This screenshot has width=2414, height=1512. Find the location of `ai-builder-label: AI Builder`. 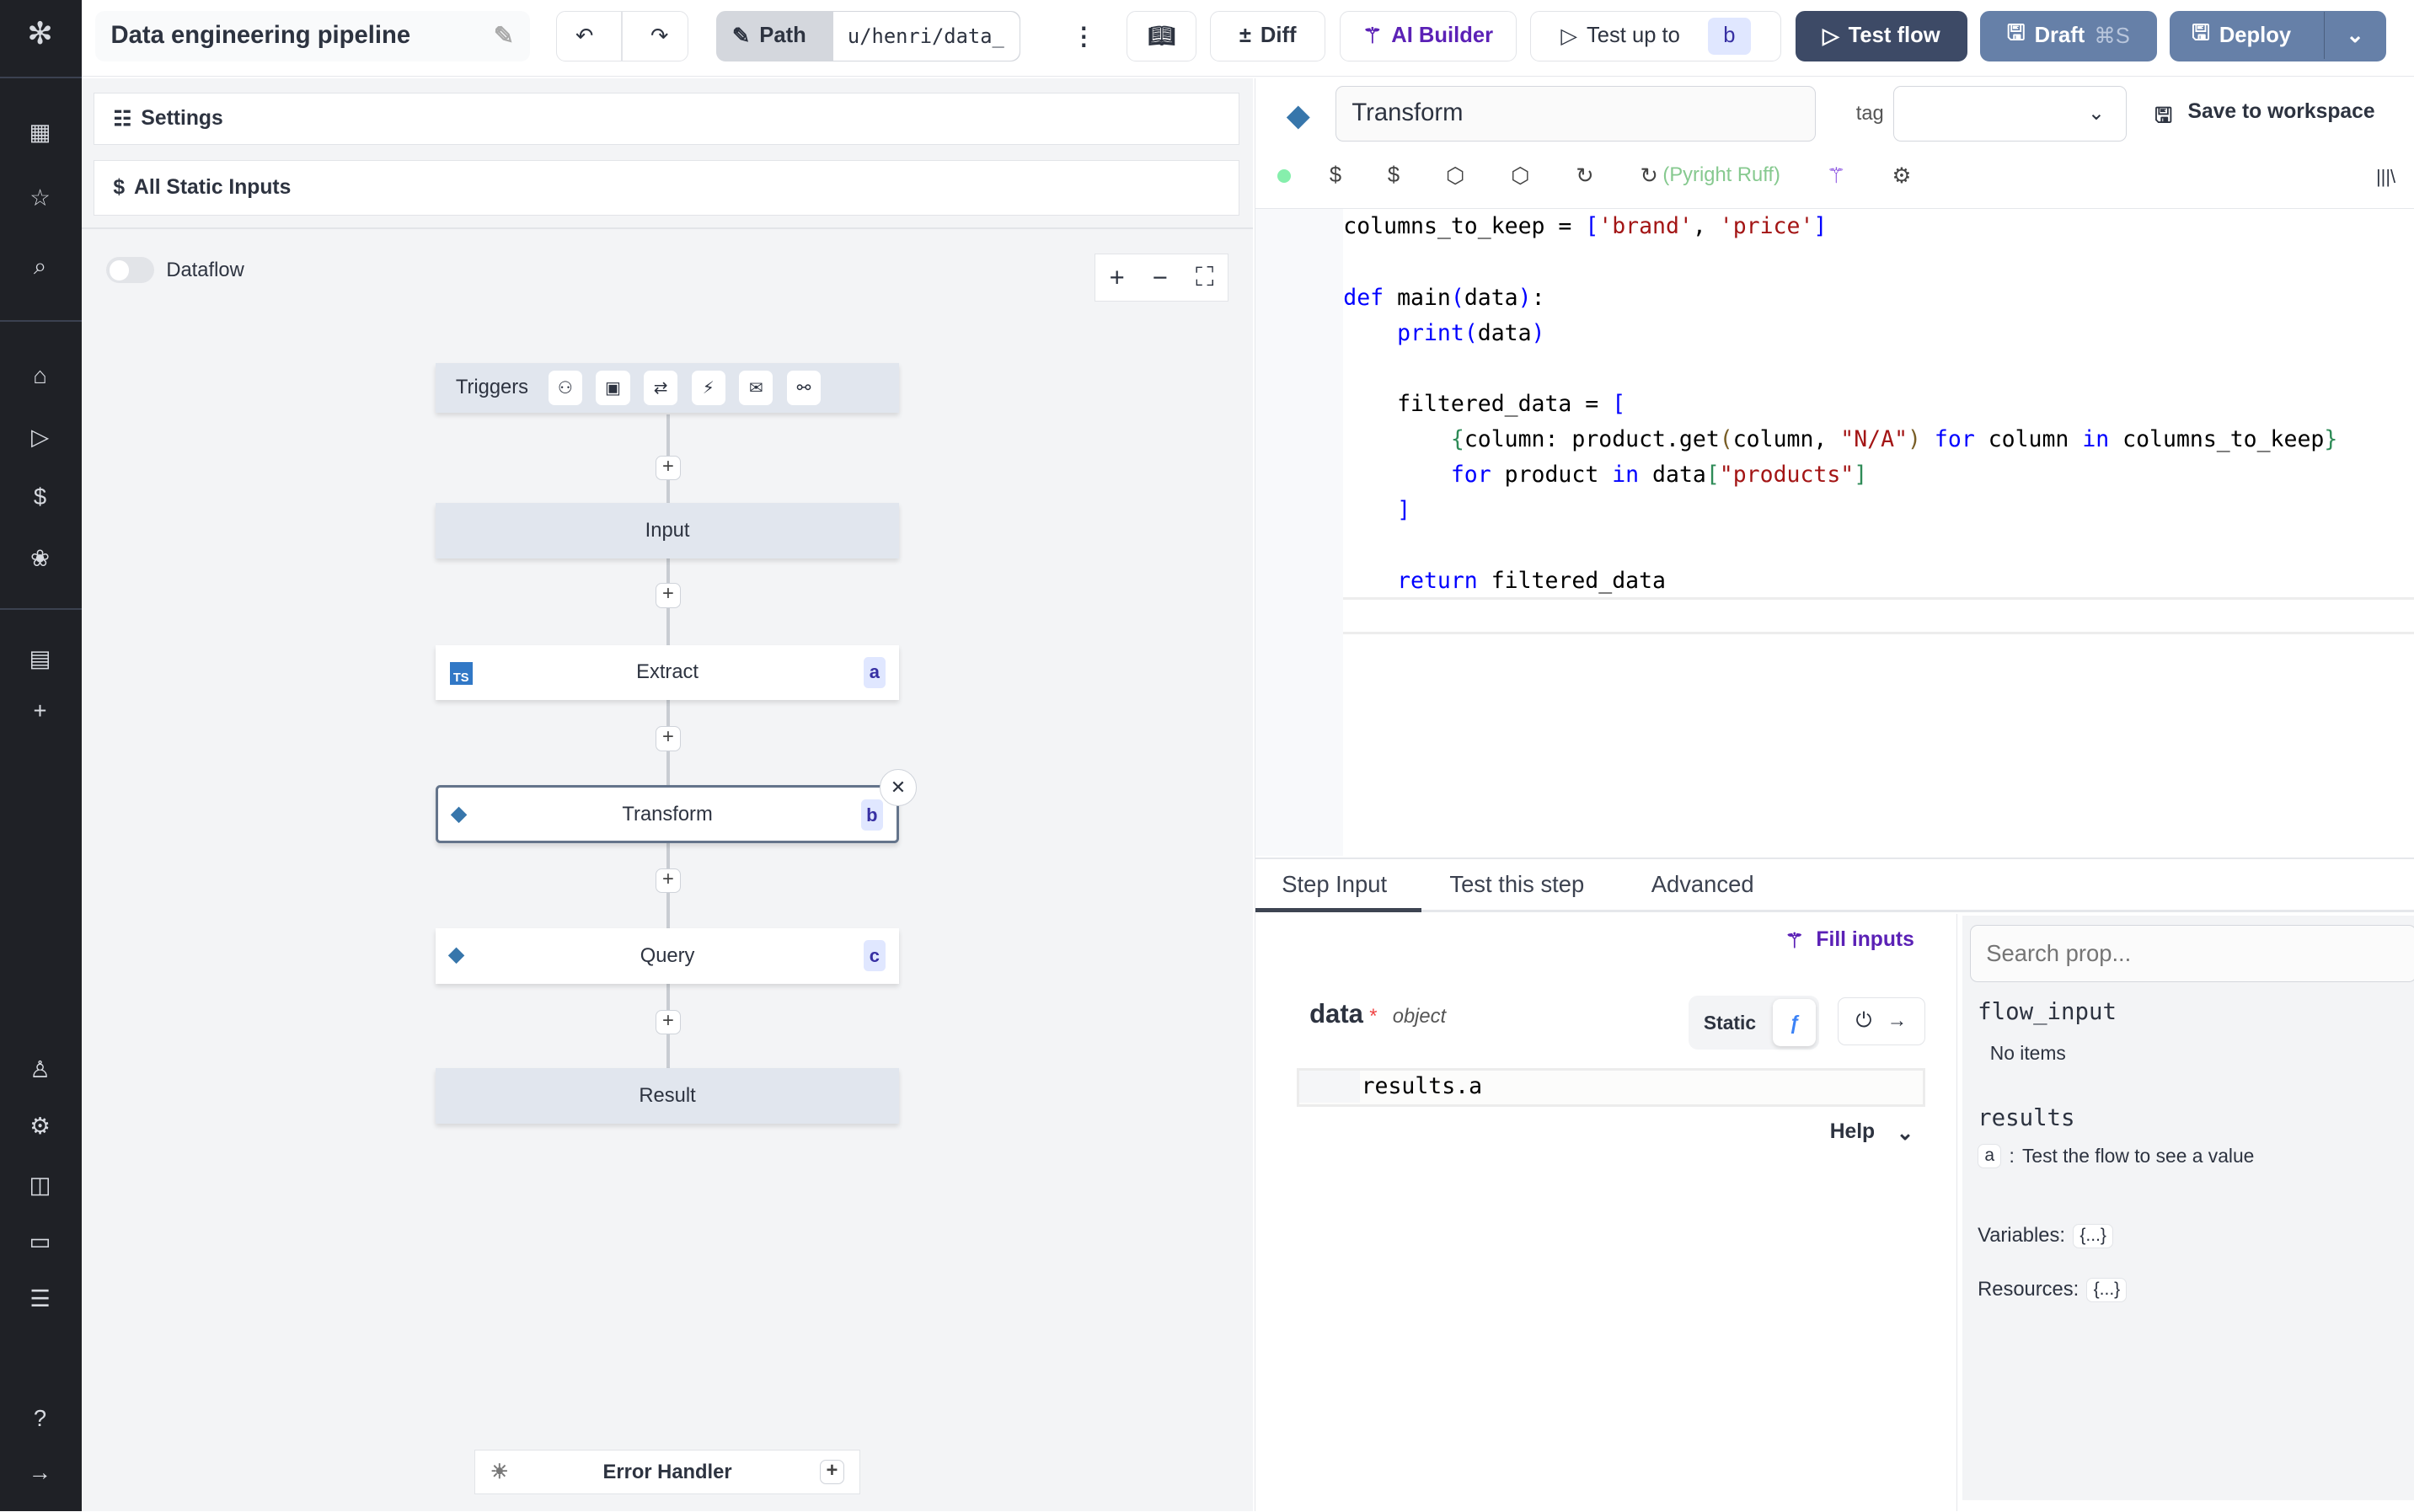

ai-builder-label: AI Builder is located at coordinates (1442, 36).